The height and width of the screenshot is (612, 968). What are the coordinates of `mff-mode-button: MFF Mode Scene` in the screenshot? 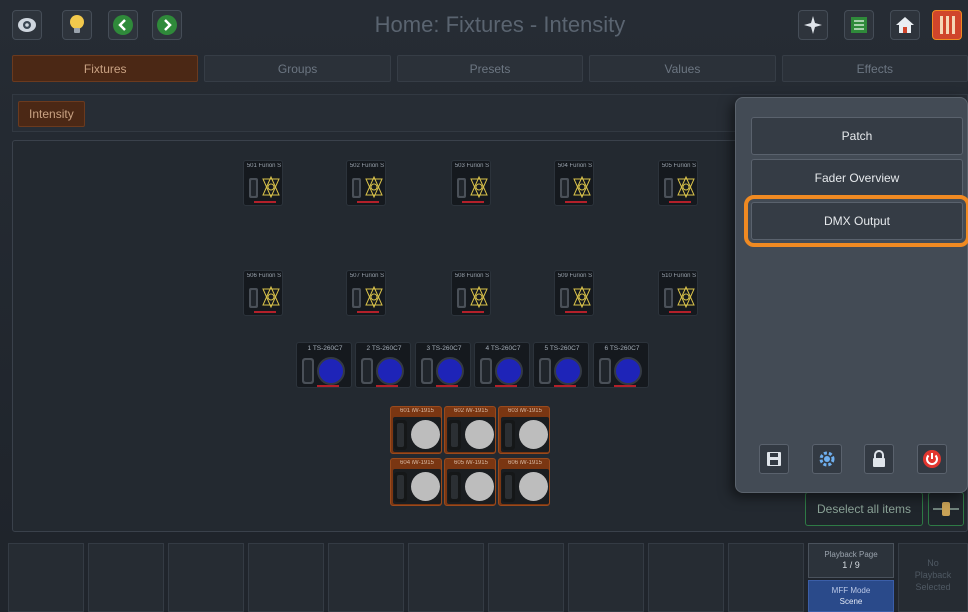 It's located at (851, 596).